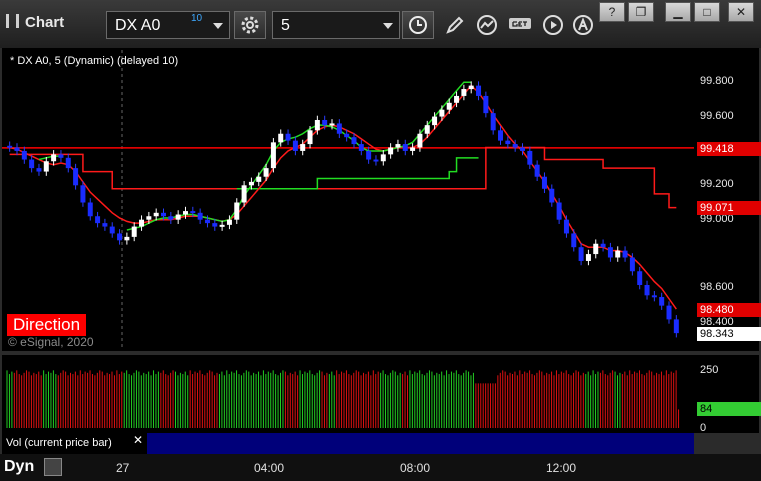  I want to click on minimize-button: ▁, so click(678, 12).